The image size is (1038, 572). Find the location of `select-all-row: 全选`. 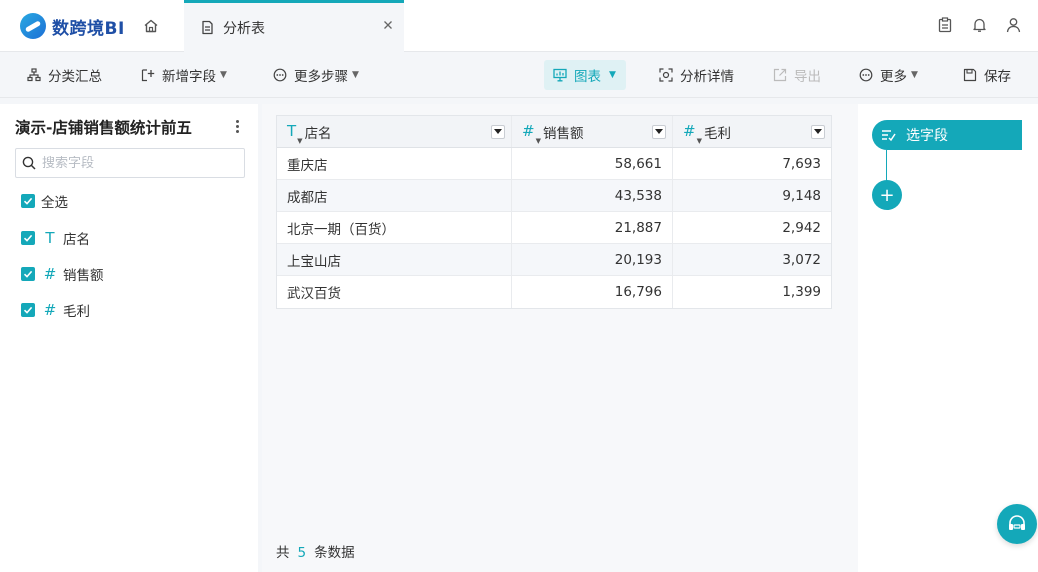

select-all-row: 全选 is located at coordinates (44, 201).